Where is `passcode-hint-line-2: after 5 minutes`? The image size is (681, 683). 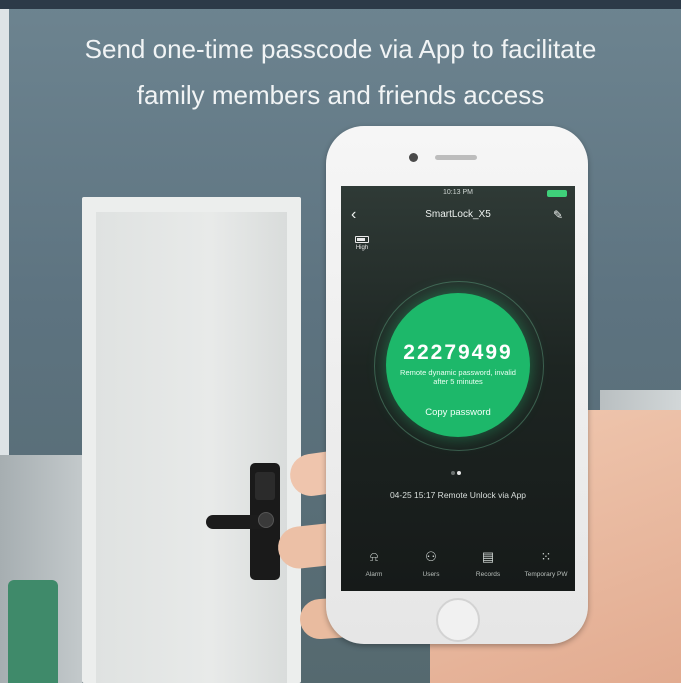 passcode-hint-line-2: after 5 minutes is located at coordinates (458, 381).